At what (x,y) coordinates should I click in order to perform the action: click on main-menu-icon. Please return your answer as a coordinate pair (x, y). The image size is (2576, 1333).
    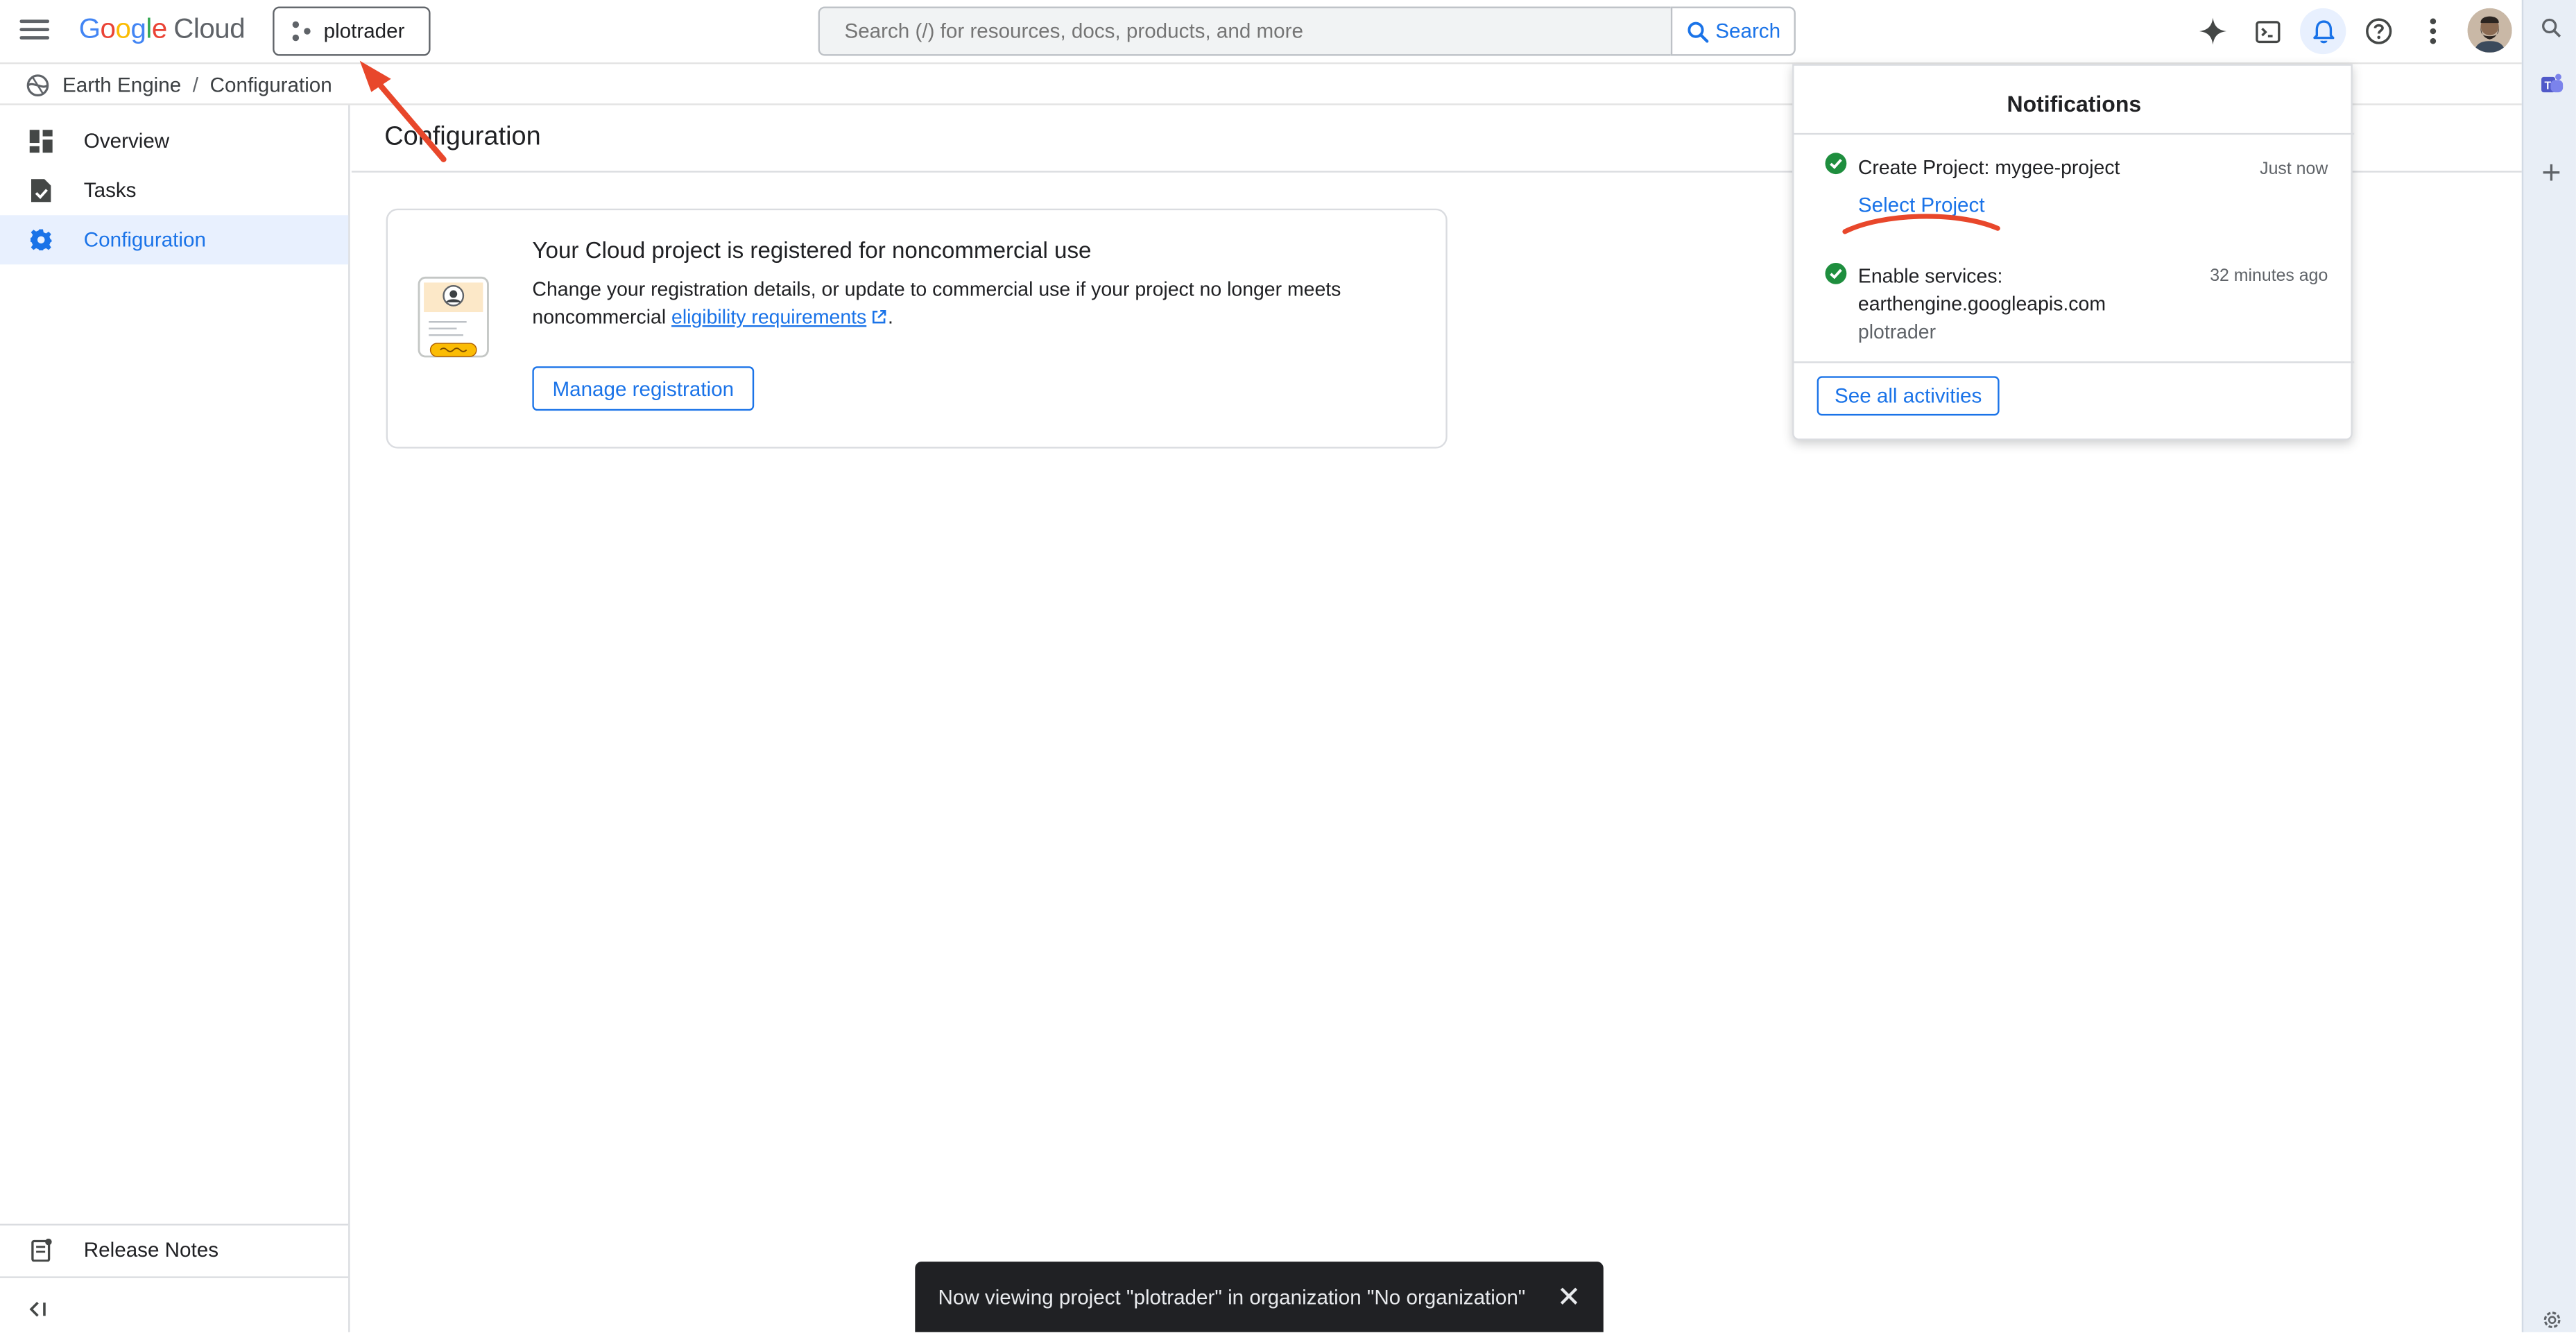
    Looking at the image, I should click on (34, 31).